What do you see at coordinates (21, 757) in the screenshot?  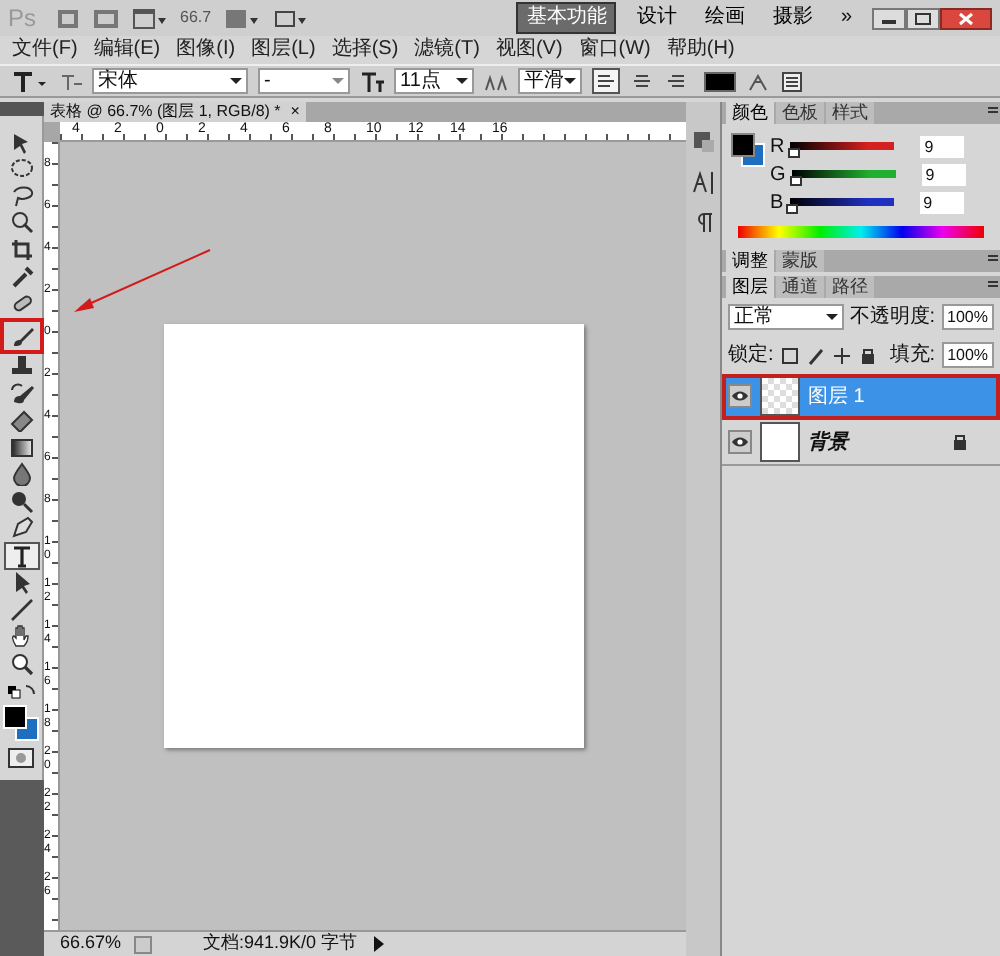 I see `quick-mask-icon` at bounding box center [21, 757].